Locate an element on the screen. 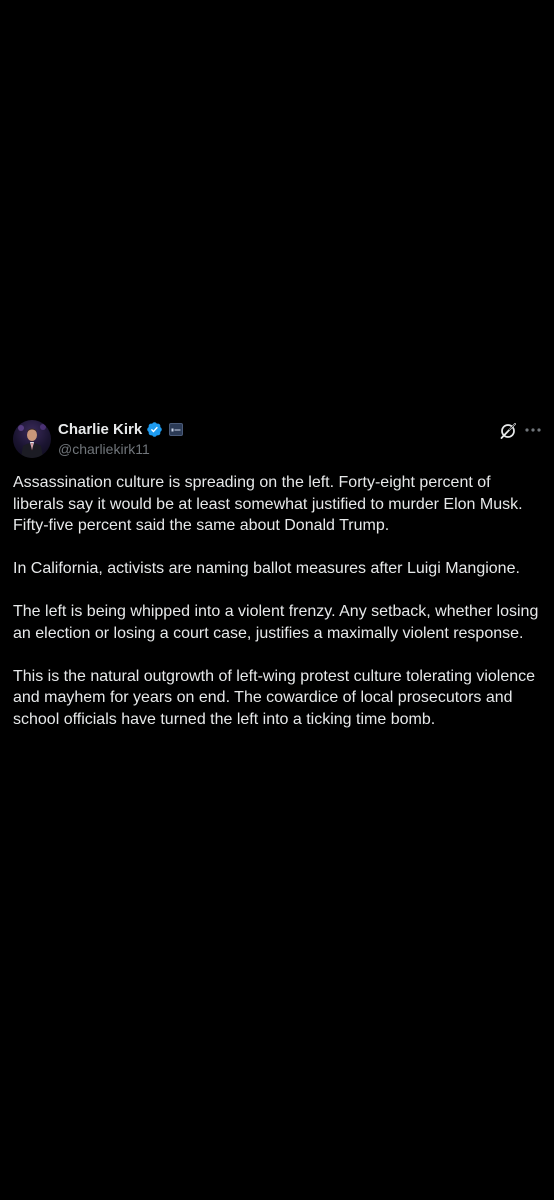  verified-badge-icon is located at coordinates (154, 429).